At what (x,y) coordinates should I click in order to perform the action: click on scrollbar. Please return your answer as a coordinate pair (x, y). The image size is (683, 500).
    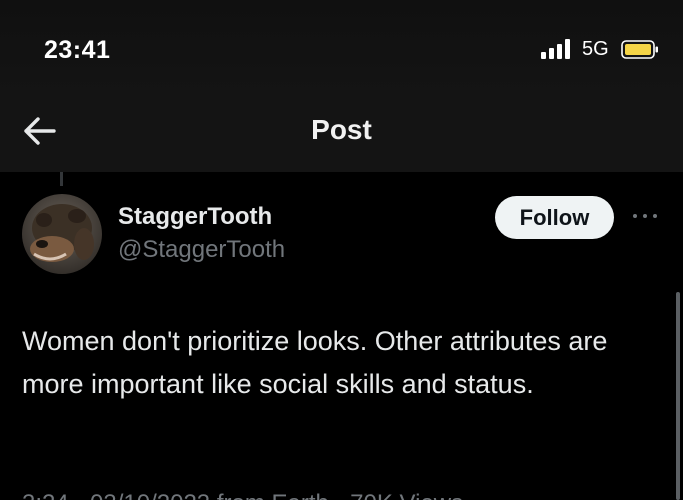
    Looking at the image, I should click on (678, 396).